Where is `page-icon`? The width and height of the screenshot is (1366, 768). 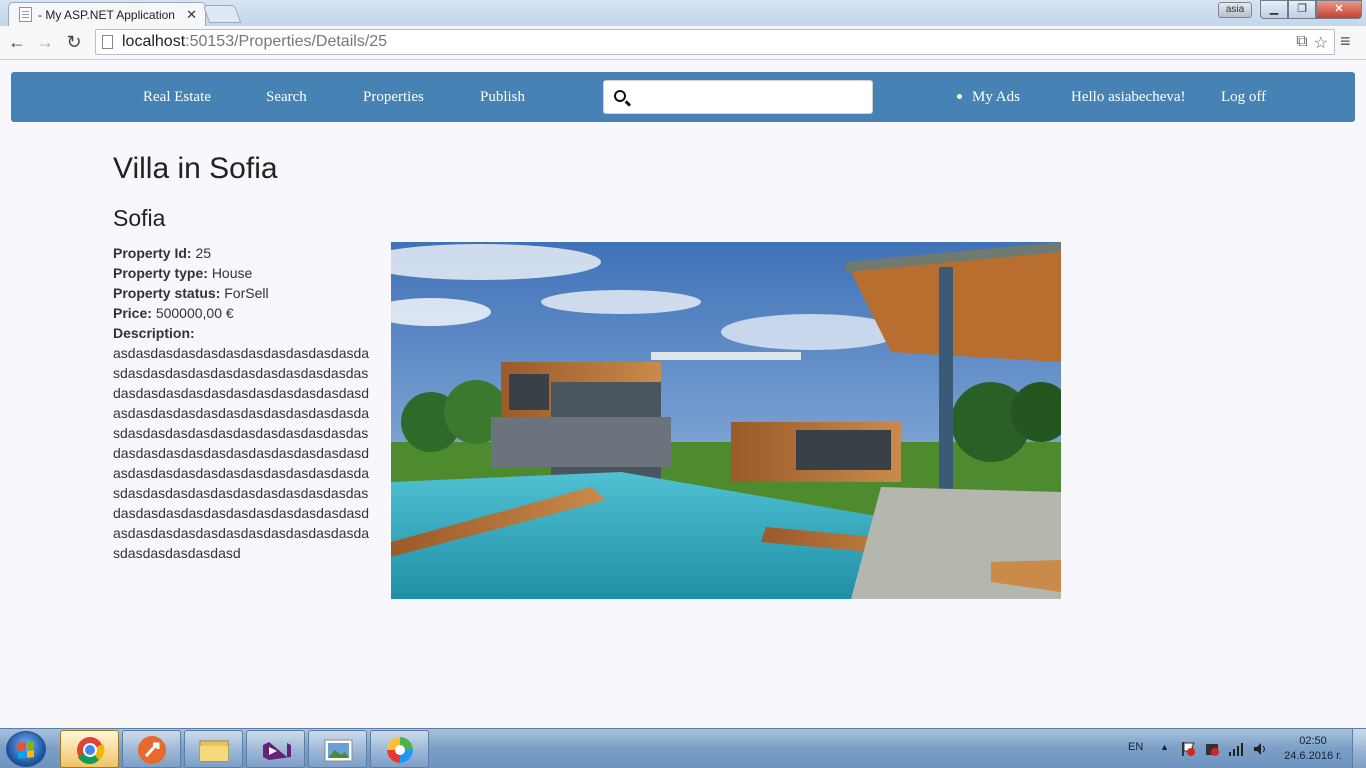 page-icon is located at coordinates (107, 42).